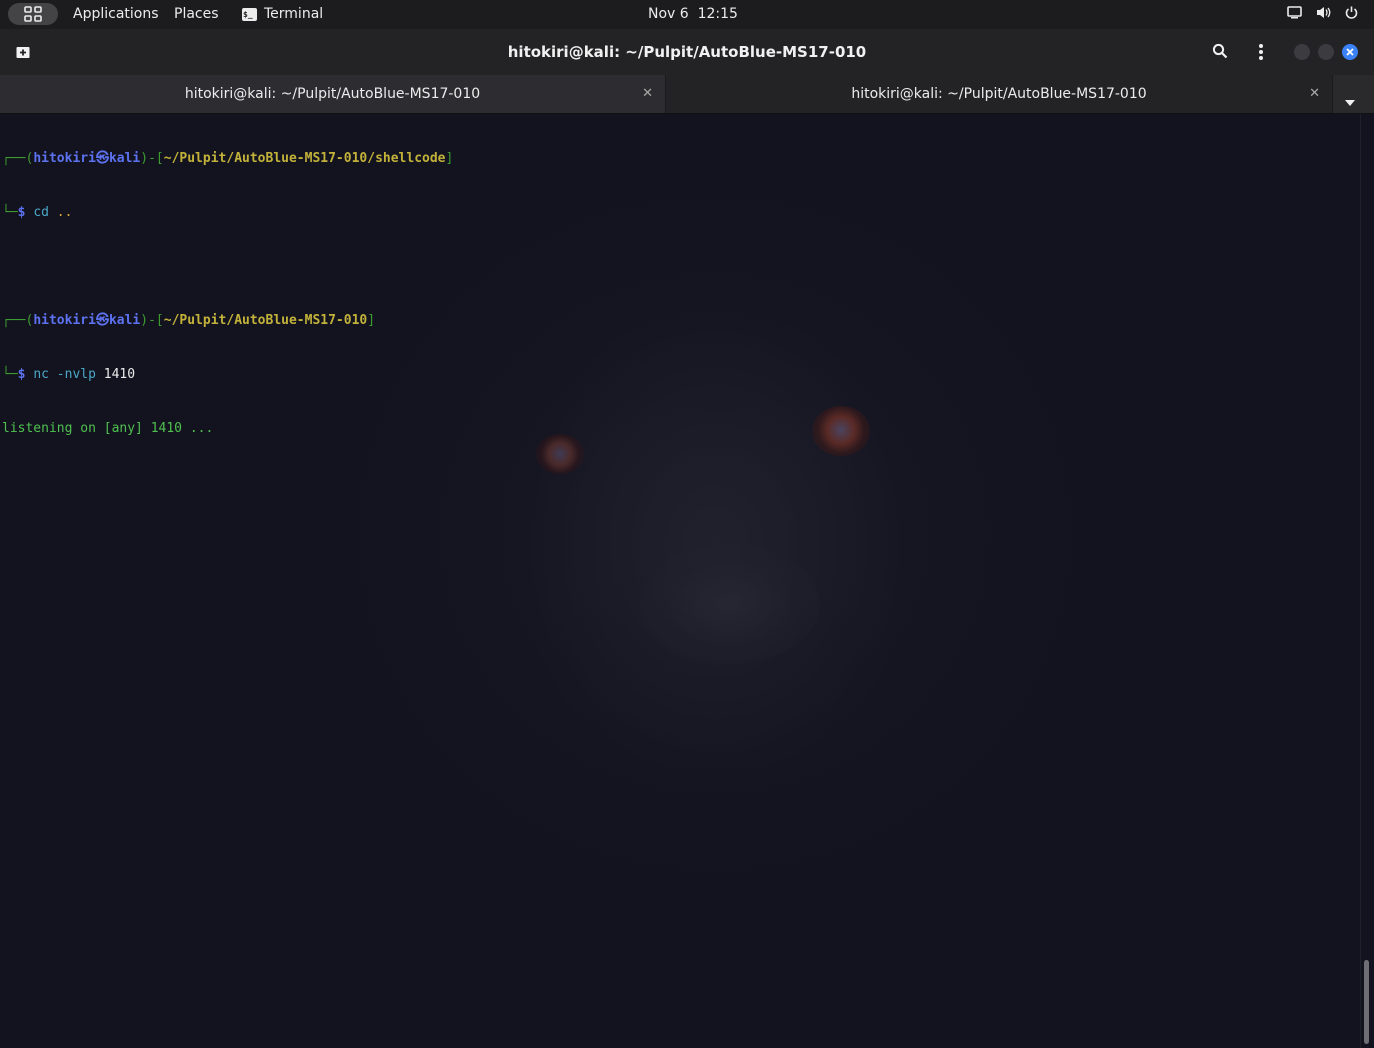  I want to click on maximize-button, so click(1326, 52).